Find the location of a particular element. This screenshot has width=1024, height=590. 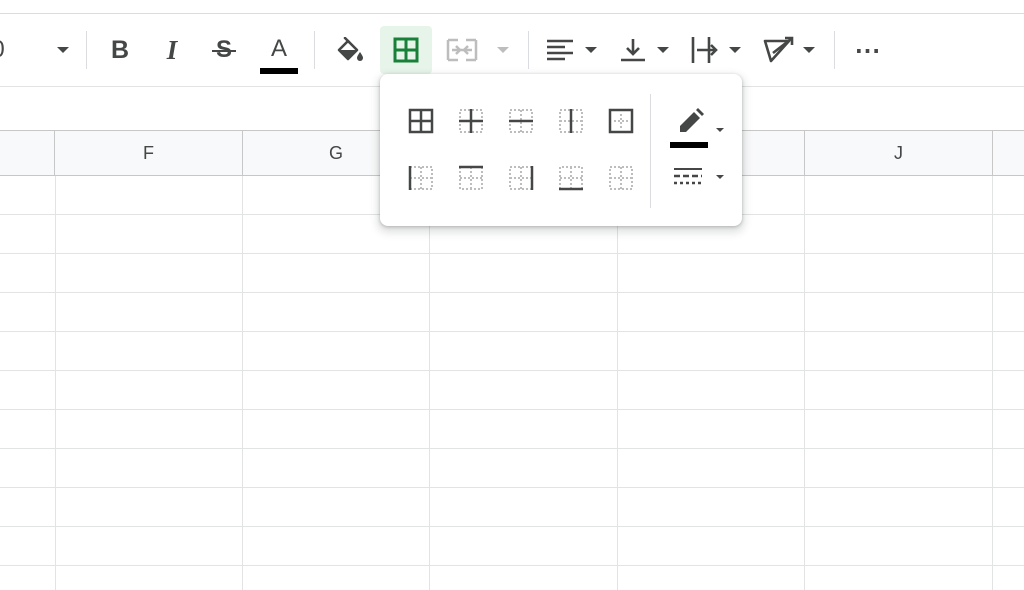

fill-color-button is located at coordinates (350, 50).